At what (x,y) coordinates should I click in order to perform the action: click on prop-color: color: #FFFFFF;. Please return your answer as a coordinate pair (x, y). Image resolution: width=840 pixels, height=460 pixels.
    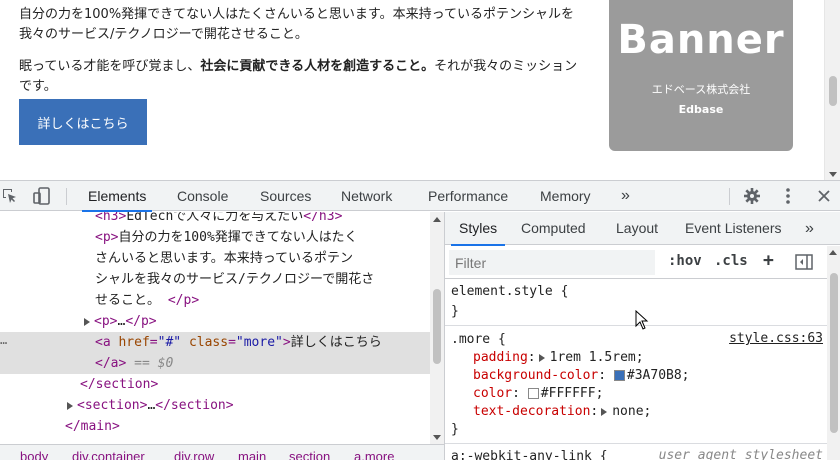
    Looking at the image, I should click on (538, 394).